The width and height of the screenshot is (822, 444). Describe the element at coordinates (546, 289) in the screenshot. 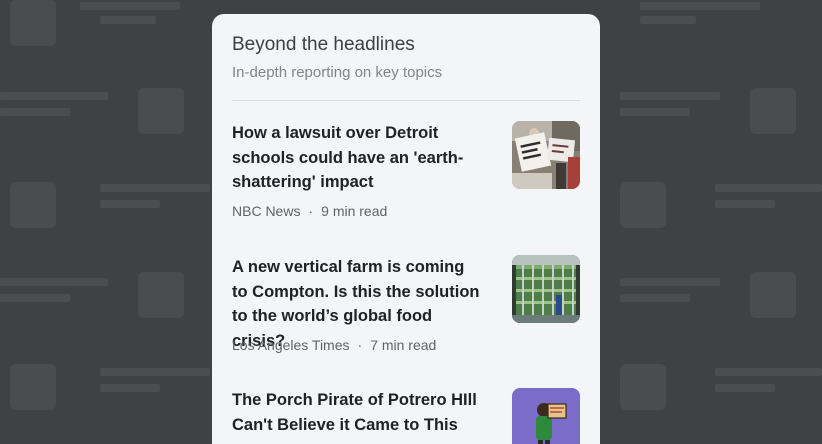

I see `vertical-farm-photo-icon` at that location.